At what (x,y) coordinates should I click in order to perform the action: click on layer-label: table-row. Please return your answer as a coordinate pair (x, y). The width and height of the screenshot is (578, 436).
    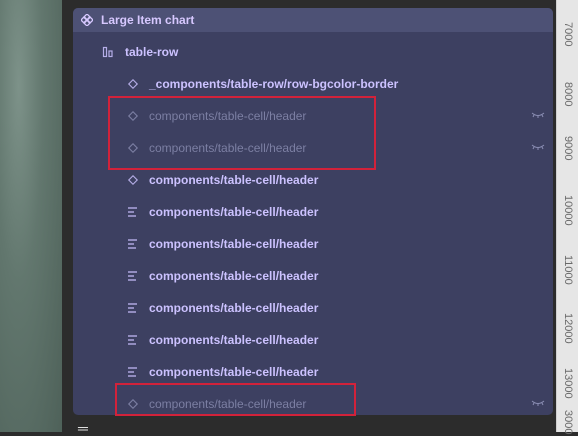
    Looking at the image, I should click on (152, 52).